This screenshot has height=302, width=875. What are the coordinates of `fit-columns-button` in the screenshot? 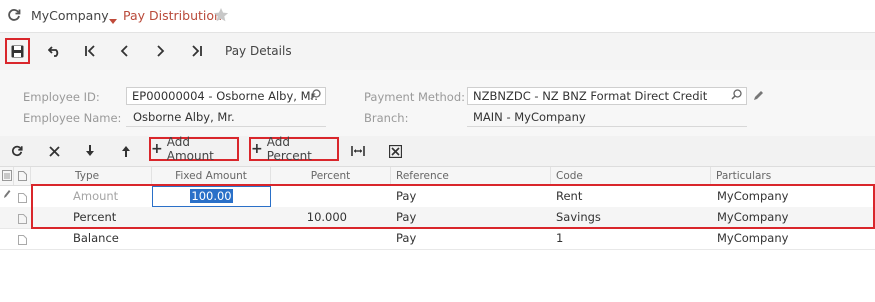 It's located at (358, 151).